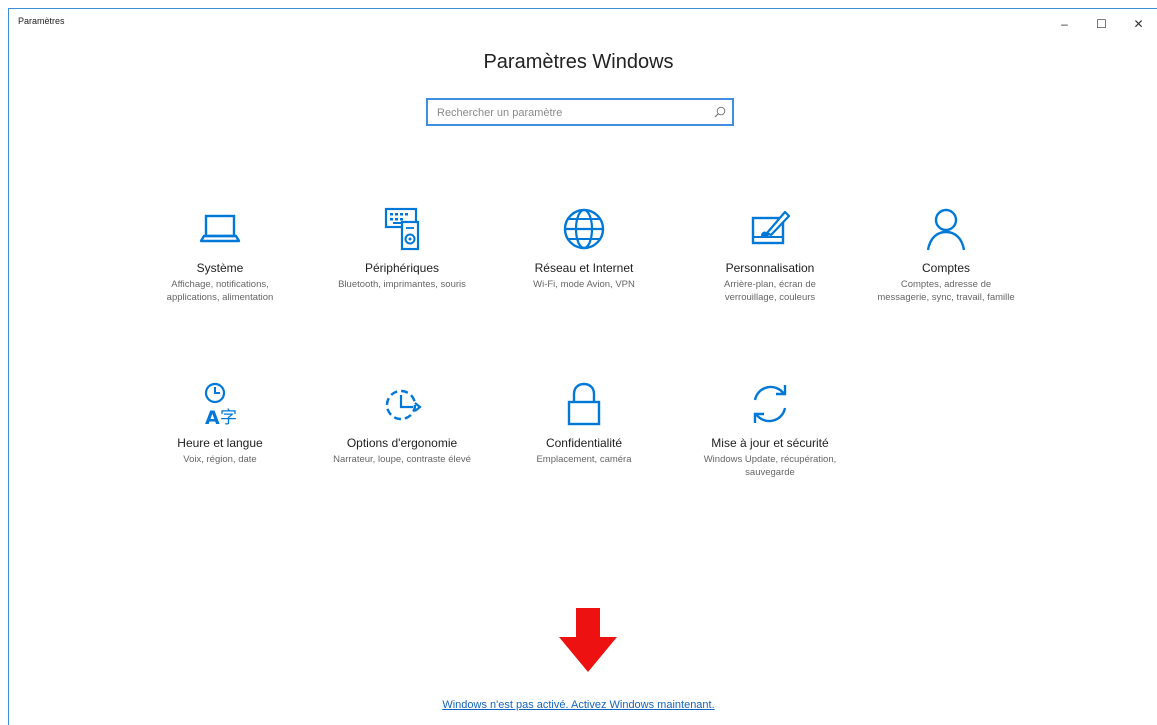 Image resolution: width=1157 pixels, height=725 pixels. I want to click on maximize-button: ☐, so click(1101, 24).